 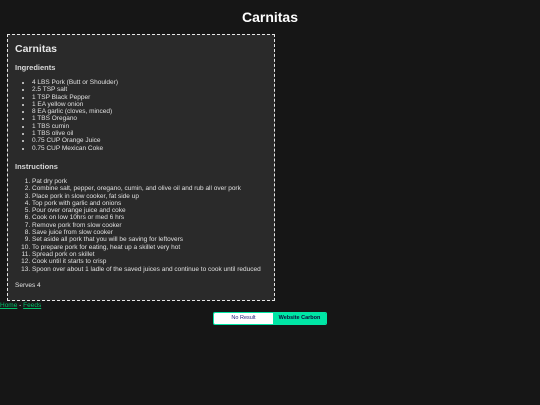 I want to click on feeds-link: Feeds, so click(x=32, y=305).